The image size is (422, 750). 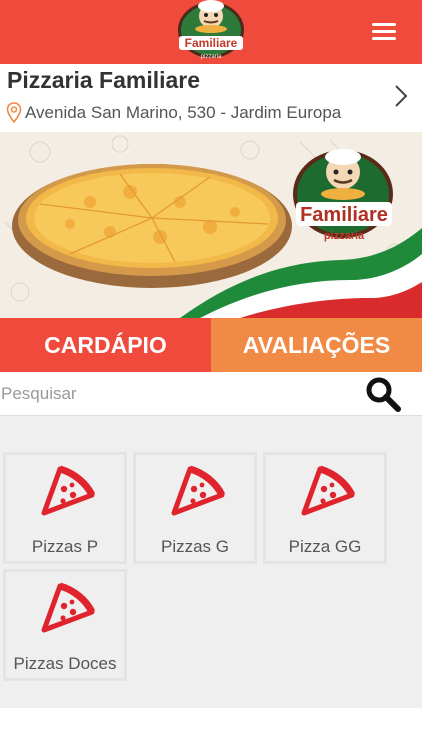 What do you see at coordinates (344, 215) in the screenshot?
I see `banner-brand: Familiare` at bounding box center [344, 215].